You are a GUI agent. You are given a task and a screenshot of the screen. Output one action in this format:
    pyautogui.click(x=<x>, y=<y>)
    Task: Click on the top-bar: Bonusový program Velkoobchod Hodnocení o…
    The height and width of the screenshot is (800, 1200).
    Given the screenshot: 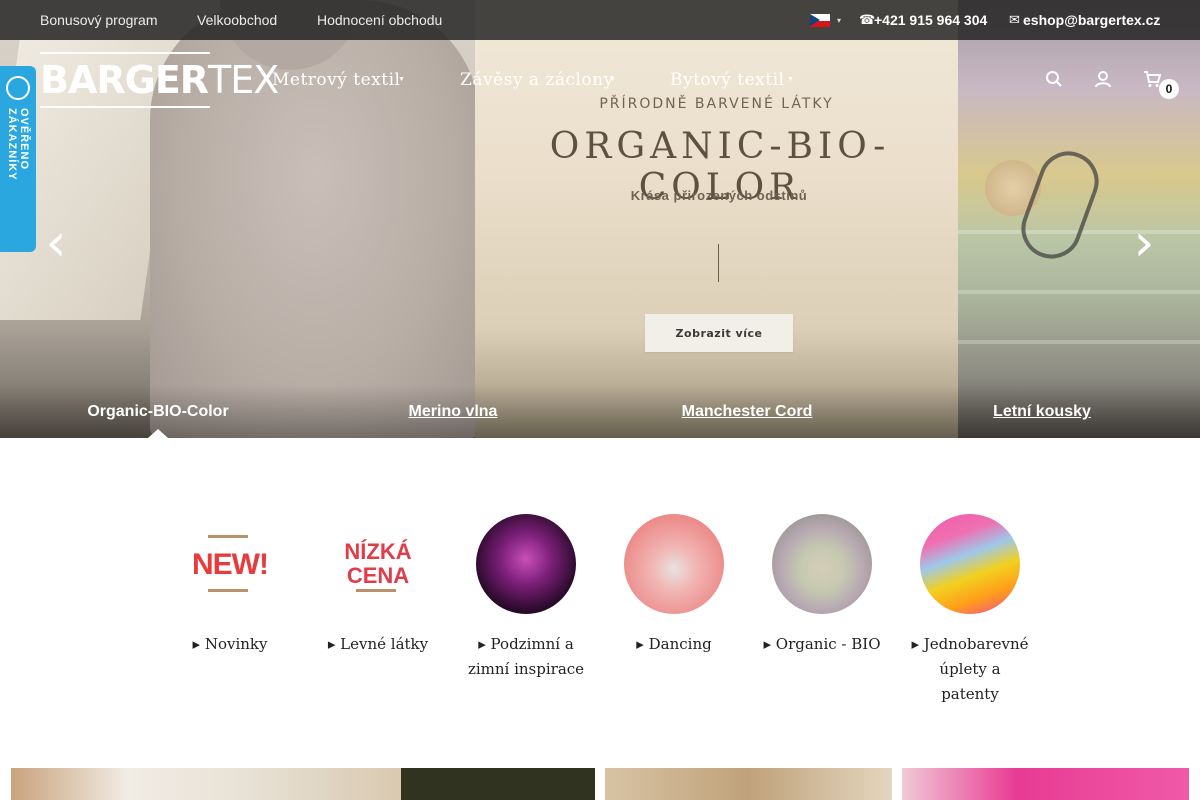 What is the action you would take?
    pyautogui.click(x=600, y=20)
    